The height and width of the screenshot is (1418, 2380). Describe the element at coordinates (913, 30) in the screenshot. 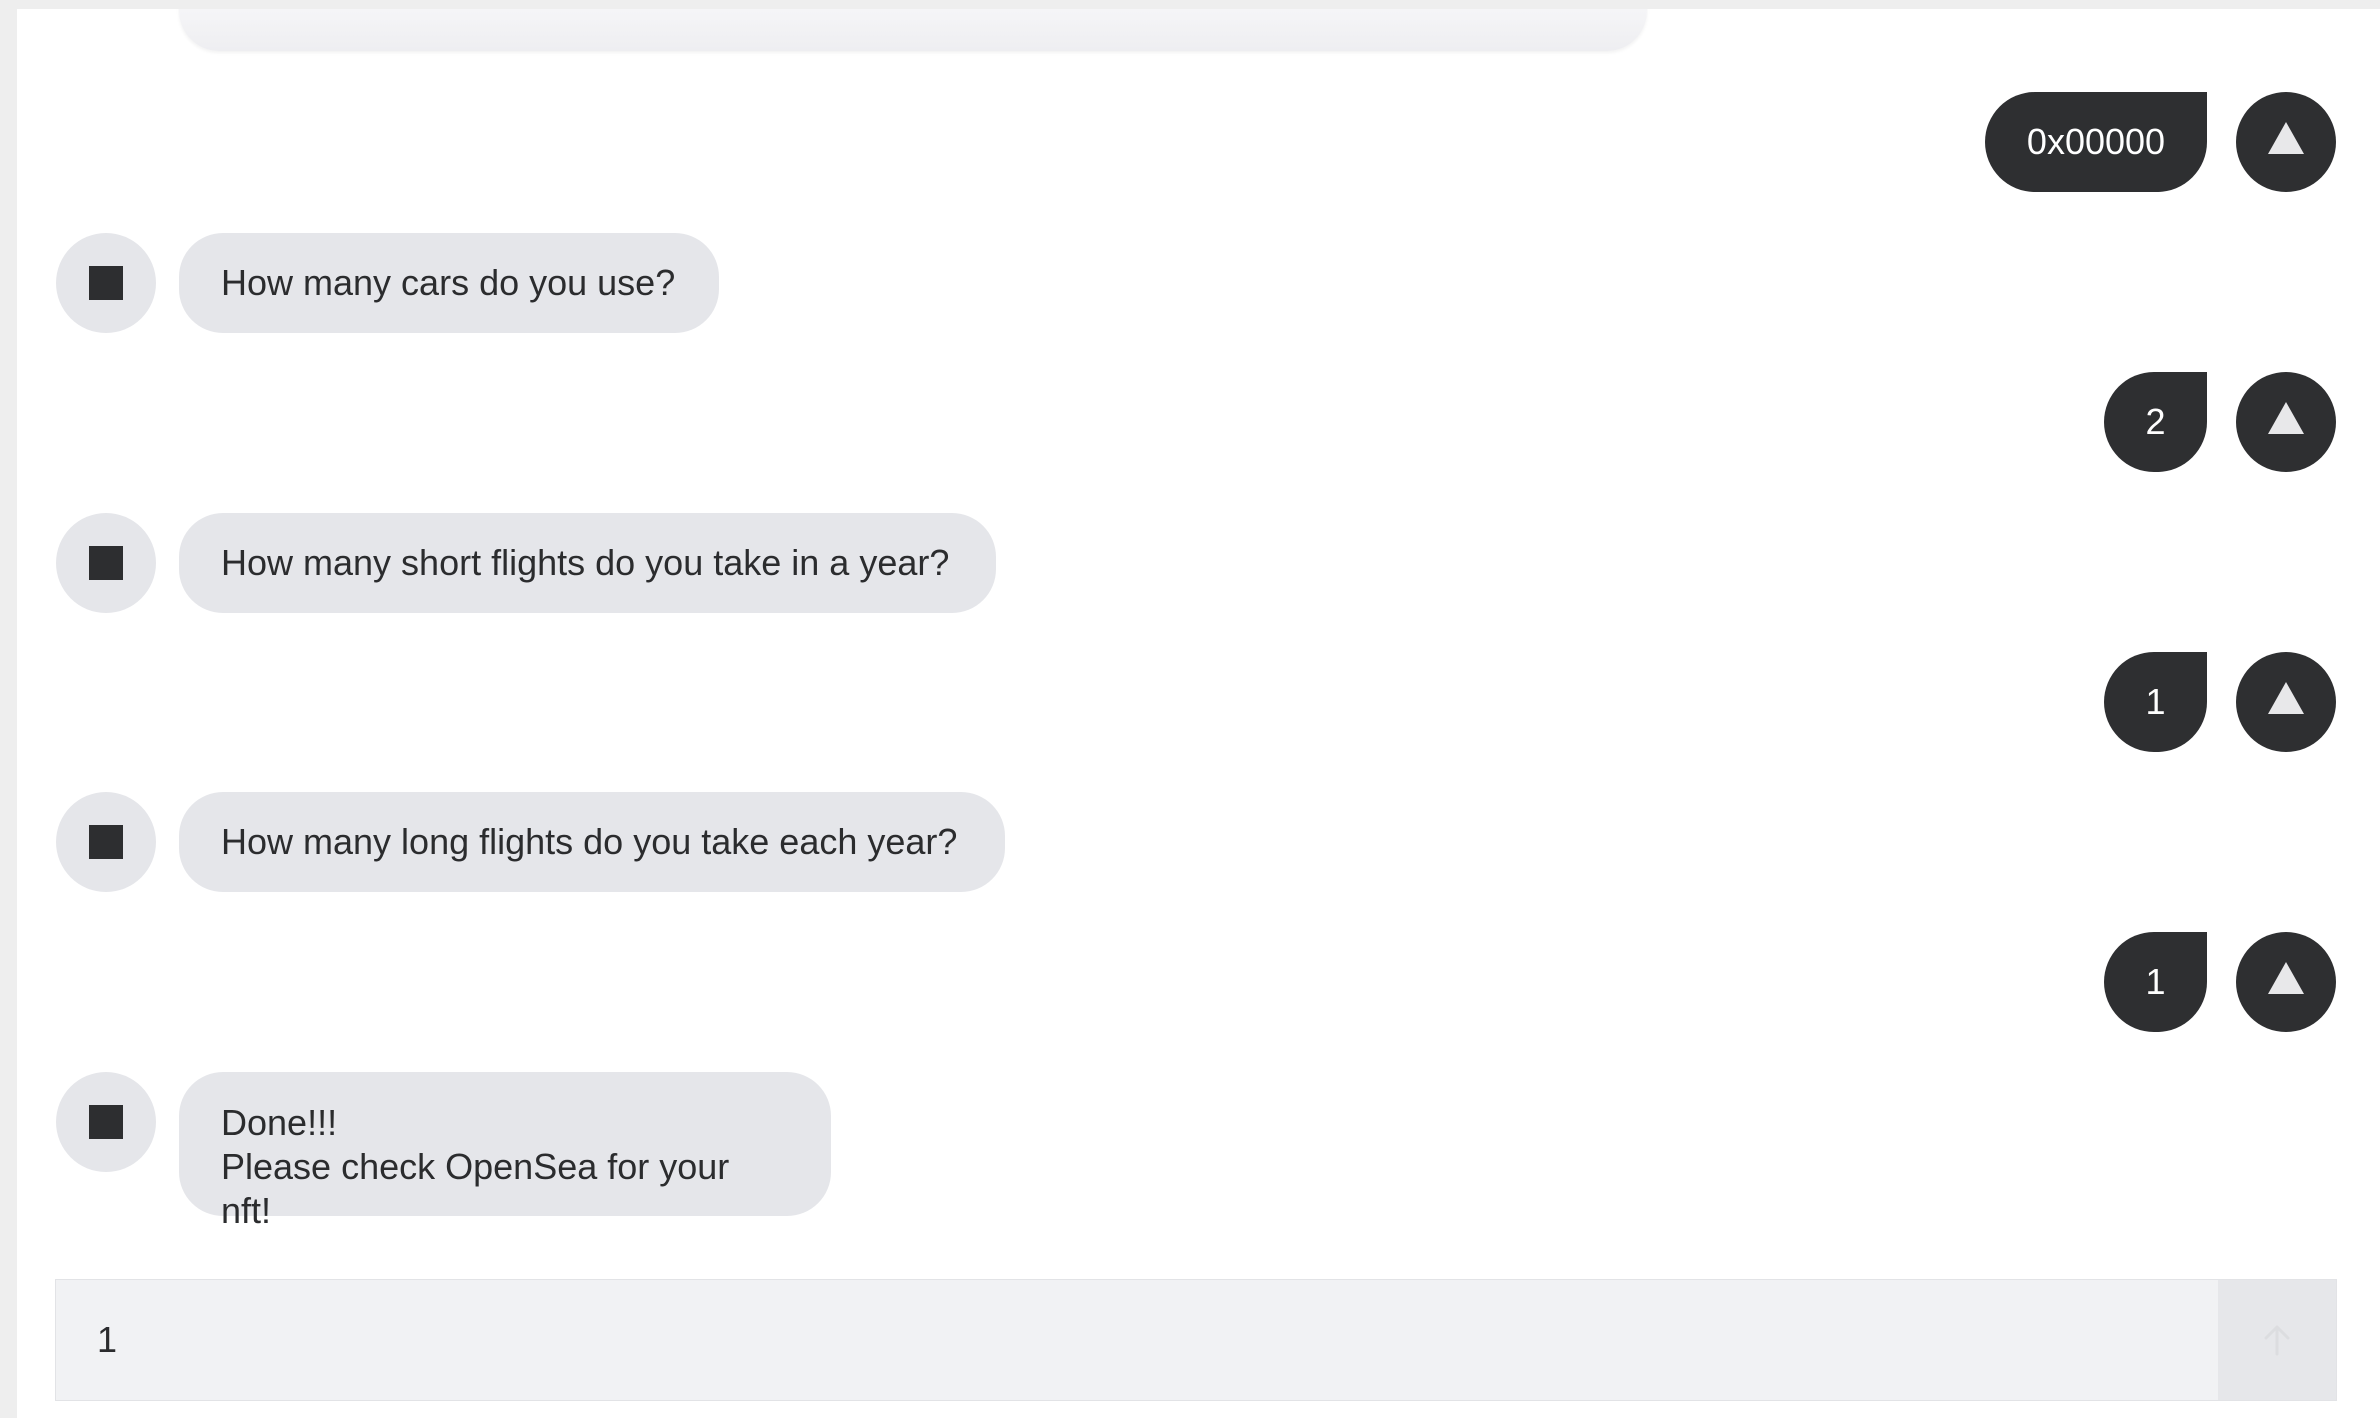

I see `partial-bot-message-bubble` at that location.